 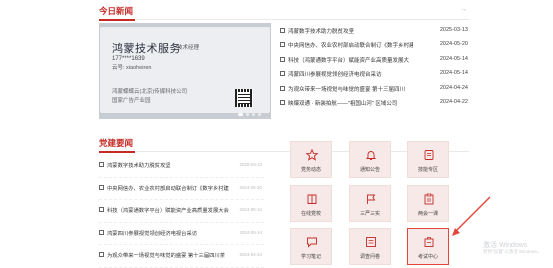 I want to click on news-item-date: 2024-05-20, so click(x=453, y=44).